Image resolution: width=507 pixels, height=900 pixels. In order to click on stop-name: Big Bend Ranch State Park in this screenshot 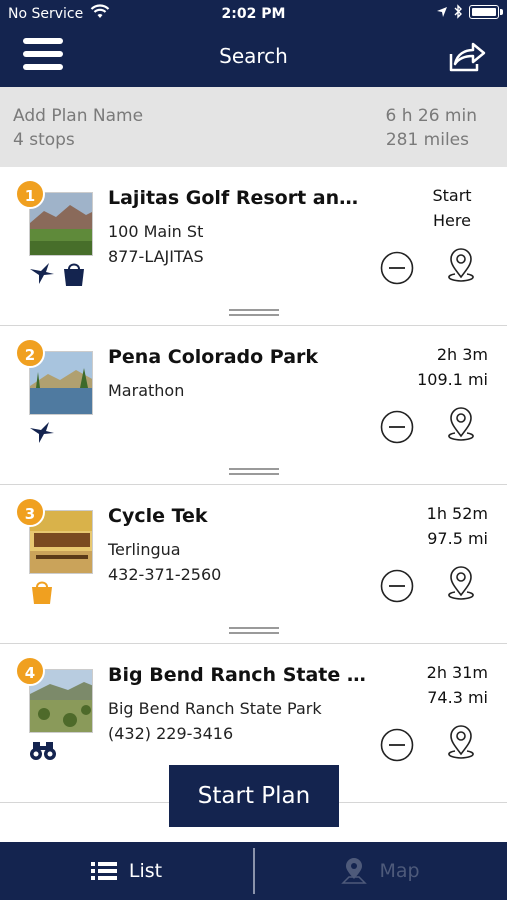, I will do `click(238, 675)`.